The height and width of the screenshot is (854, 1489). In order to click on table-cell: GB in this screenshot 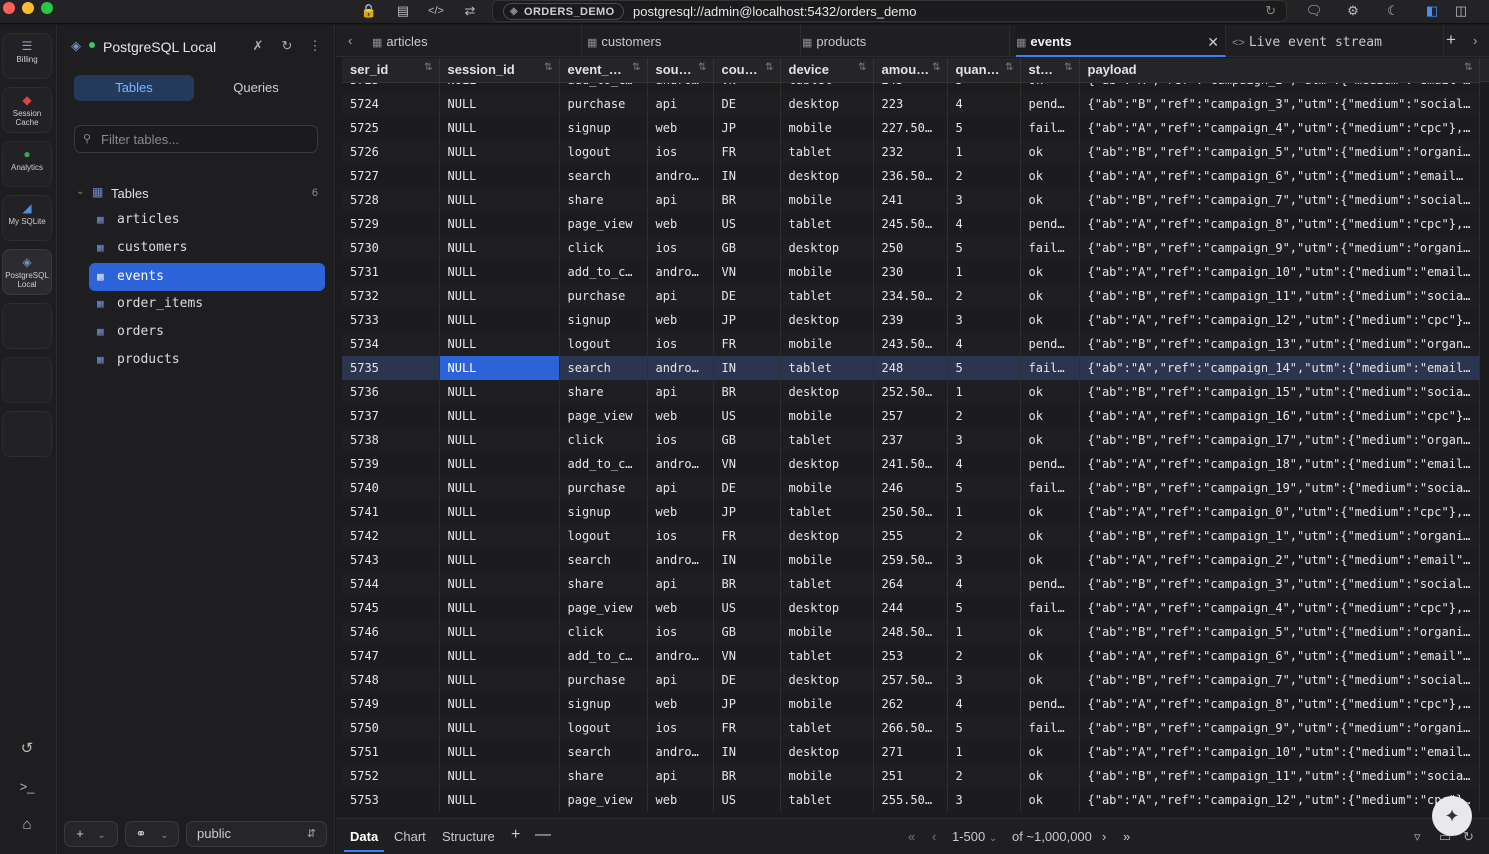, I will do `click(747, 440)`.